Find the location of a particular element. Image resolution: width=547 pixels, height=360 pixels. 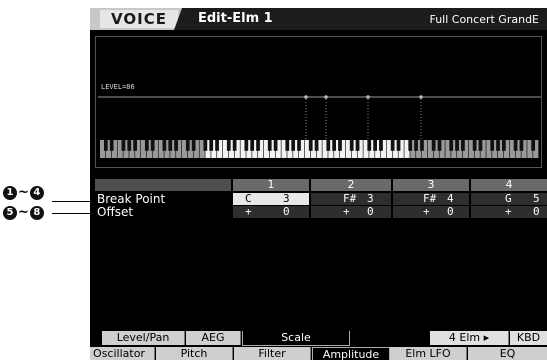

table-header: 1 2 3 4 is located at coordinates (321, 185).